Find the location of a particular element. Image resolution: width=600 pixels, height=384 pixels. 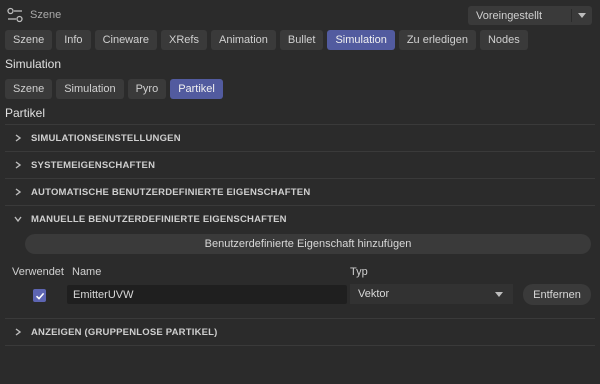

column-header-name: Name is located at coordinates (87, 272).